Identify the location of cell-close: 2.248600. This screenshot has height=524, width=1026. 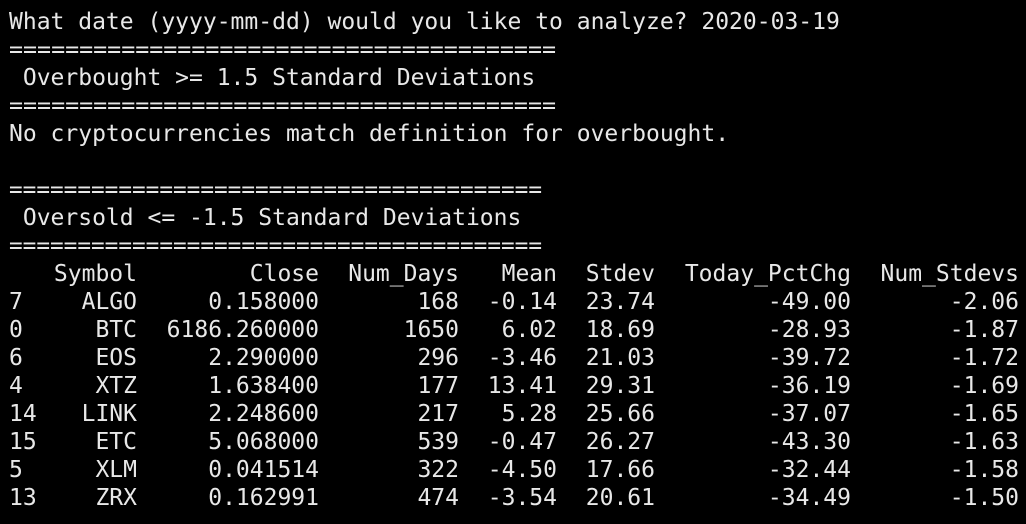
(263, 414).